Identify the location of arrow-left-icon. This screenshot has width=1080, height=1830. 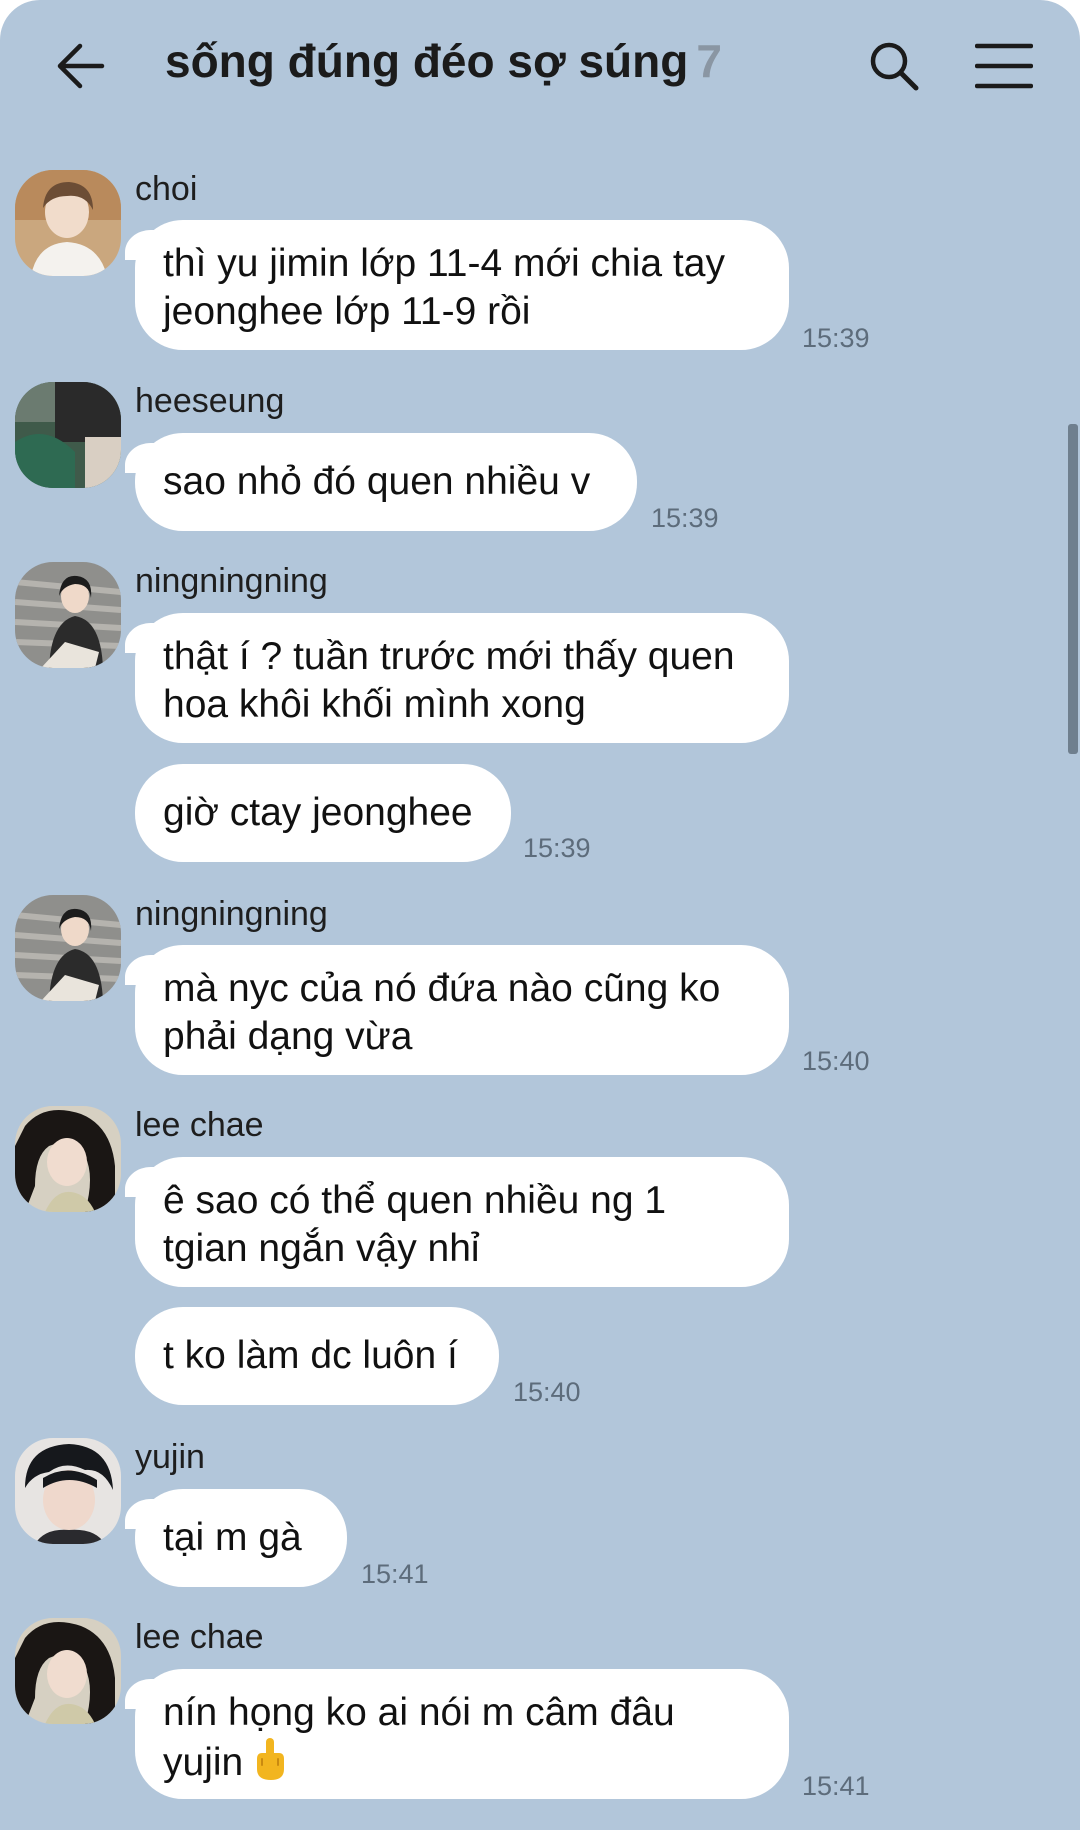
(80, 66).